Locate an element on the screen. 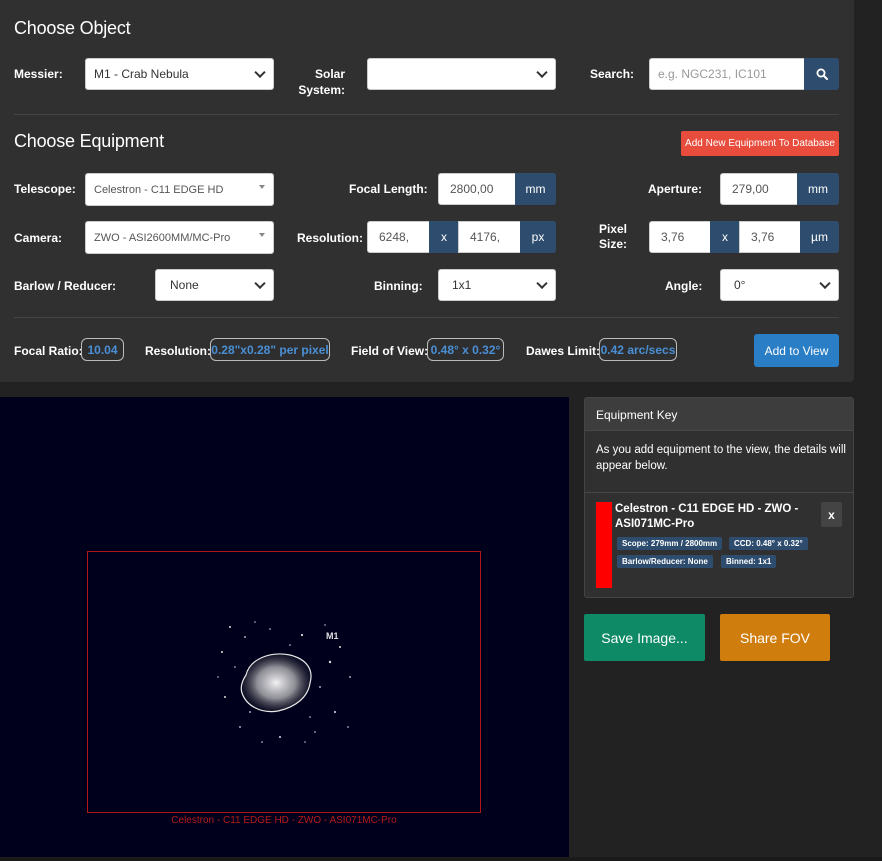 The height and width of the screenshot is (861, 882). angle-select-value: 0° is located at coordinates (740, 285).